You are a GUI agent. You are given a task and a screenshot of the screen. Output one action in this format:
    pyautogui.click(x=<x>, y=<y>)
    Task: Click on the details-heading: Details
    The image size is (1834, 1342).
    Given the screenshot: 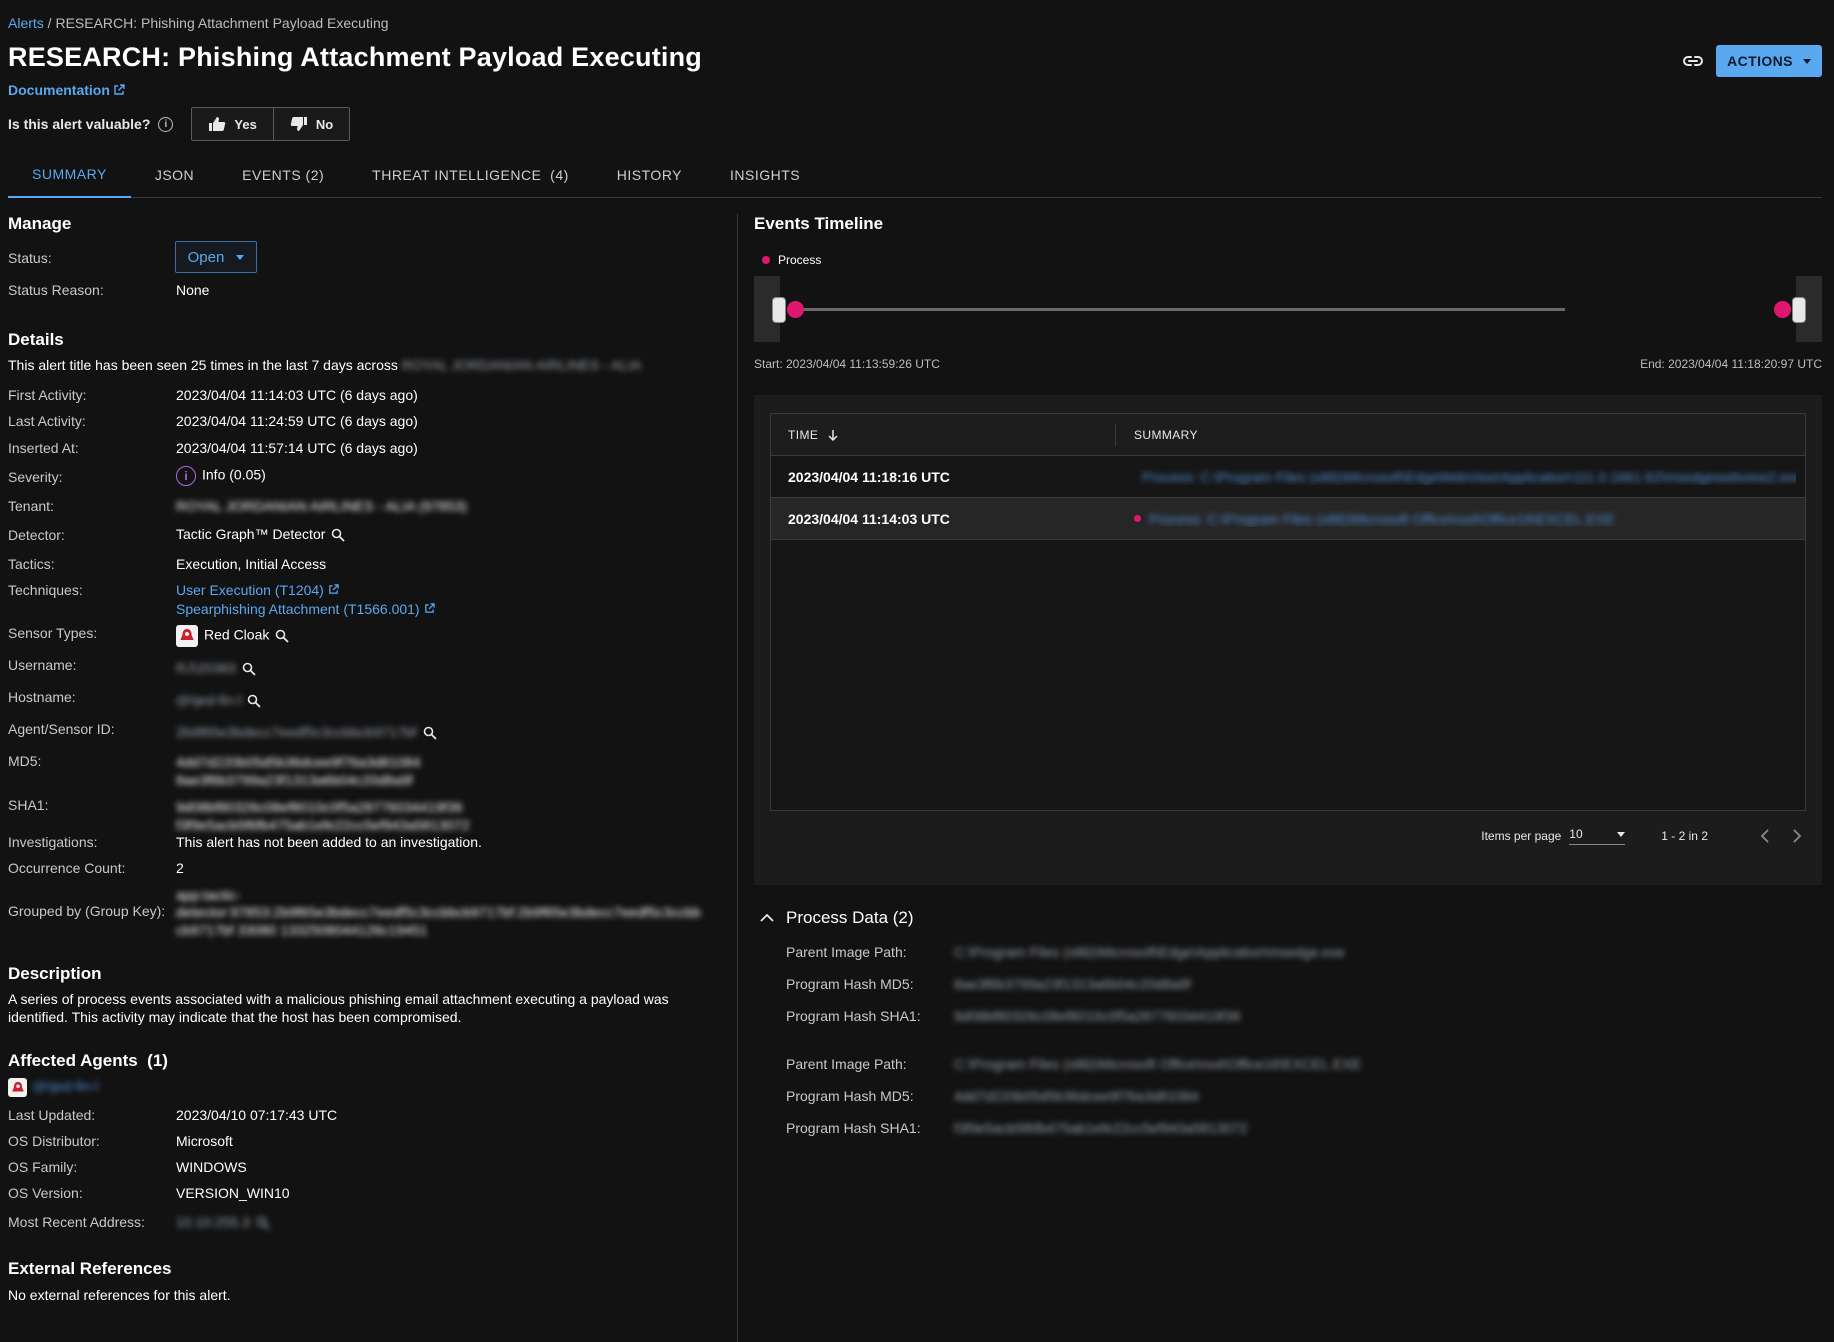 What is the action you would take?
    pyautogui.click(x=36, y=339)
    